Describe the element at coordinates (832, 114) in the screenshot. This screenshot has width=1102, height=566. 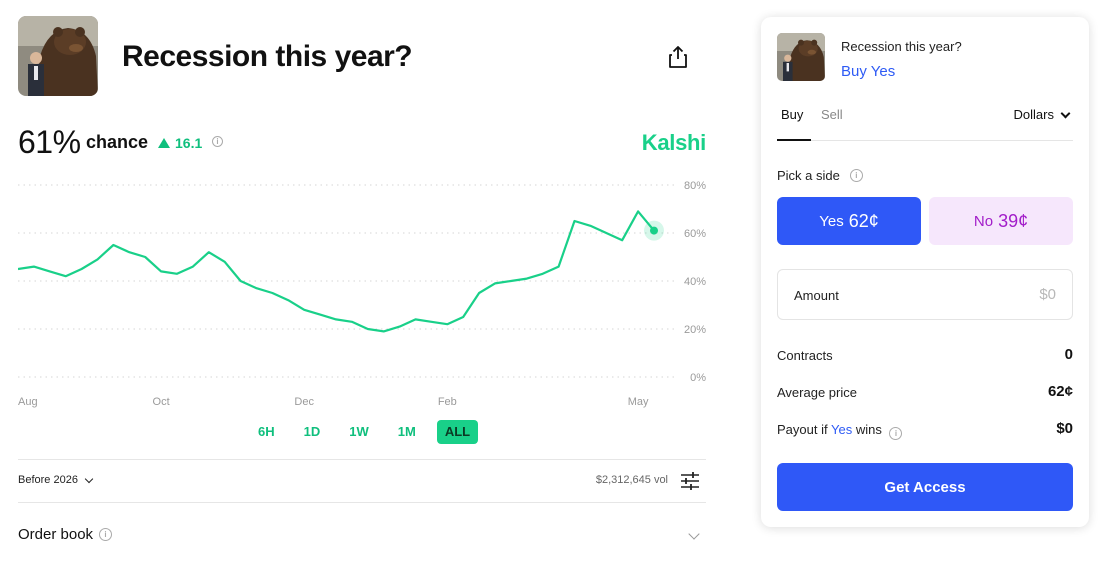
I see `tab-sell-label: Sell` at that location.